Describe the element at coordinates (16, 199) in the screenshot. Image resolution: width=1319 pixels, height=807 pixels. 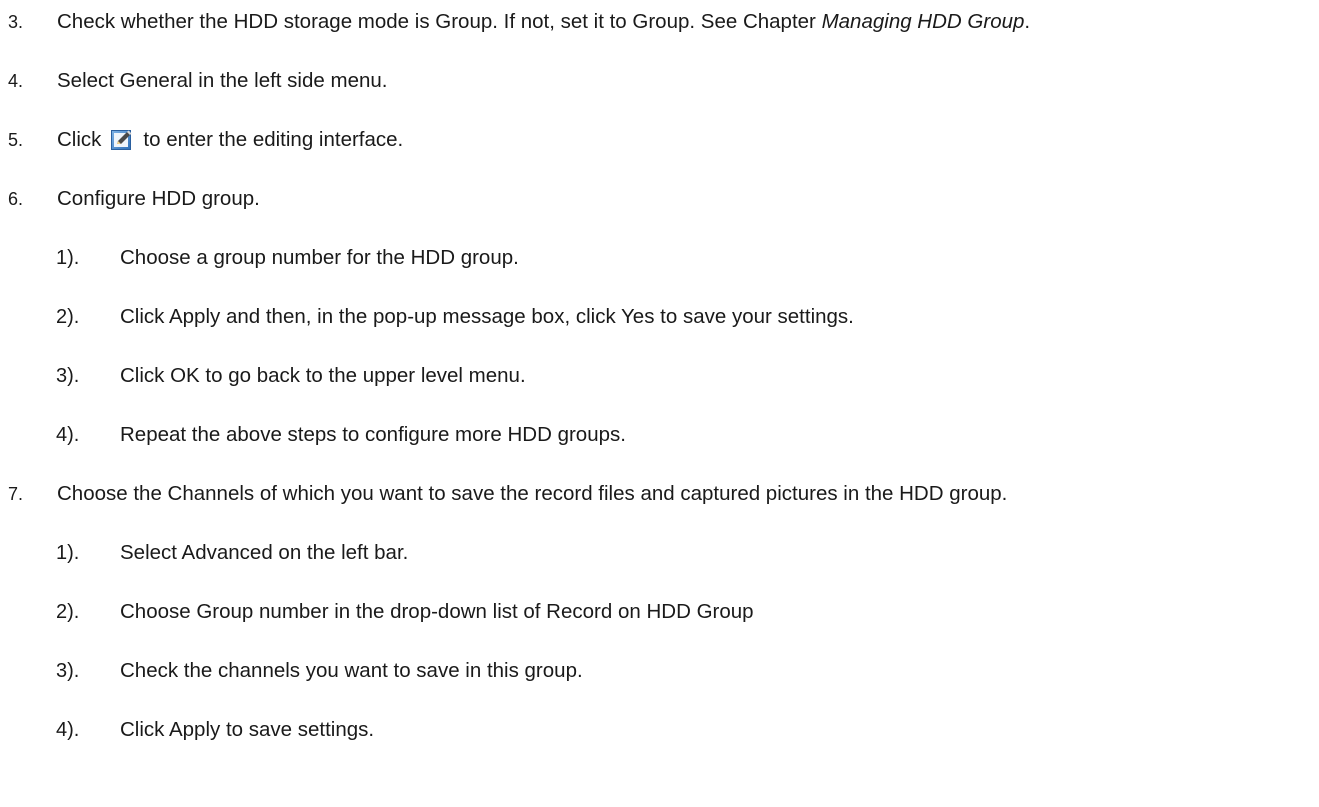
I see `step-number: 6.` at that location.